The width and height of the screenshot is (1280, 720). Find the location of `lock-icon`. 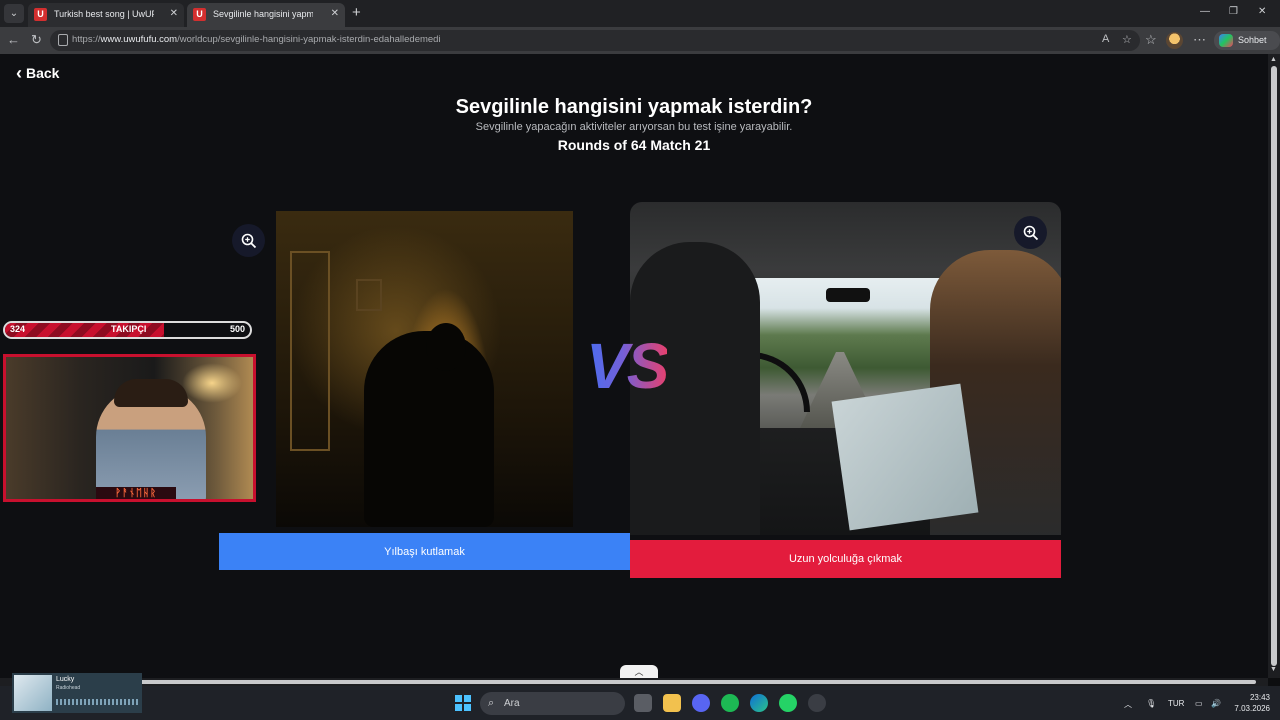

lock-icon is located at coordinates (63, 40).